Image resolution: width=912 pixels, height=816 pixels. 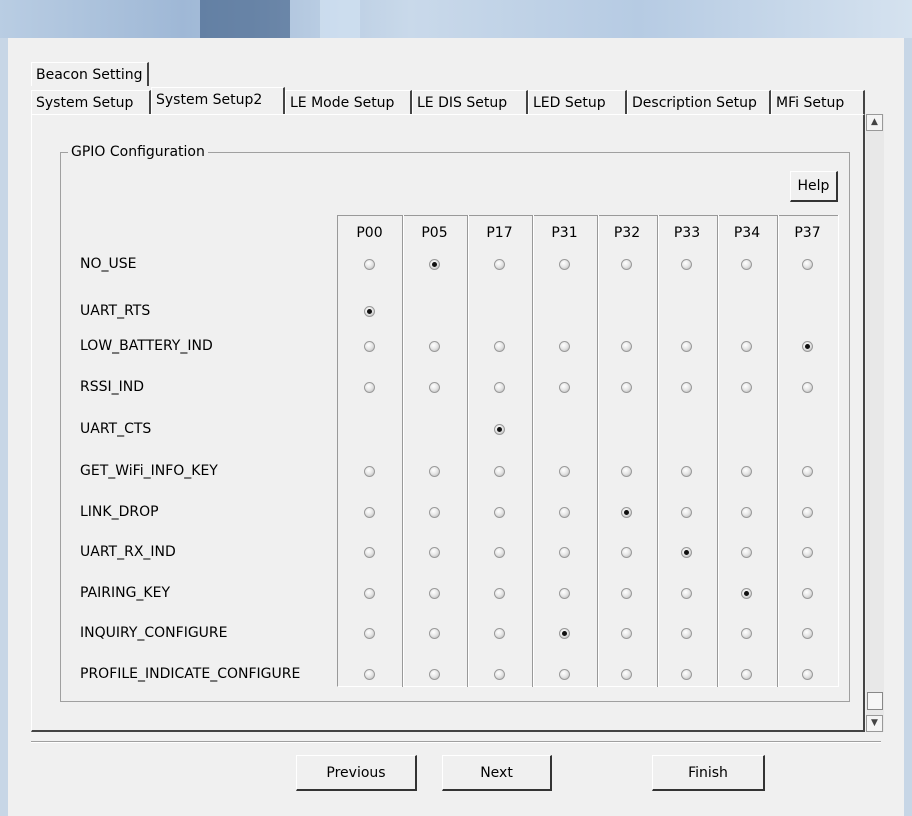 I want to click on radio-inquiry-configure-p34, so click(x=746, y=633).